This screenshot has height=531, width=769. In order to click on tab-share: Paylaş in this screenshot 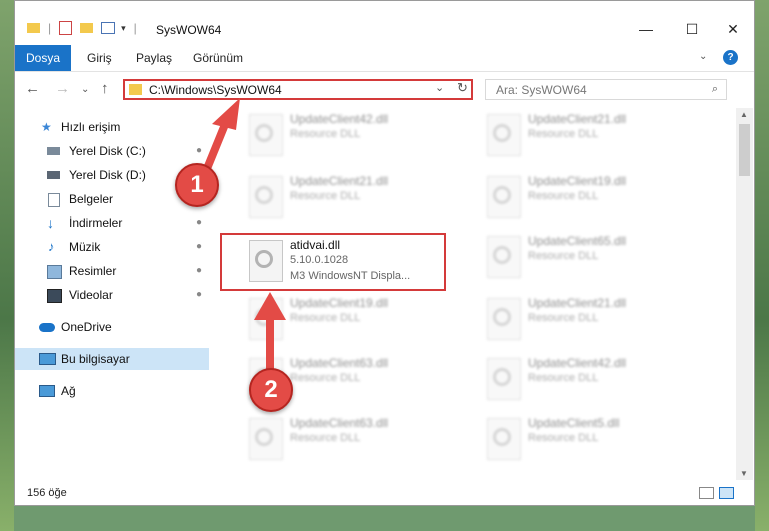, I will do `click(154, 58)`.